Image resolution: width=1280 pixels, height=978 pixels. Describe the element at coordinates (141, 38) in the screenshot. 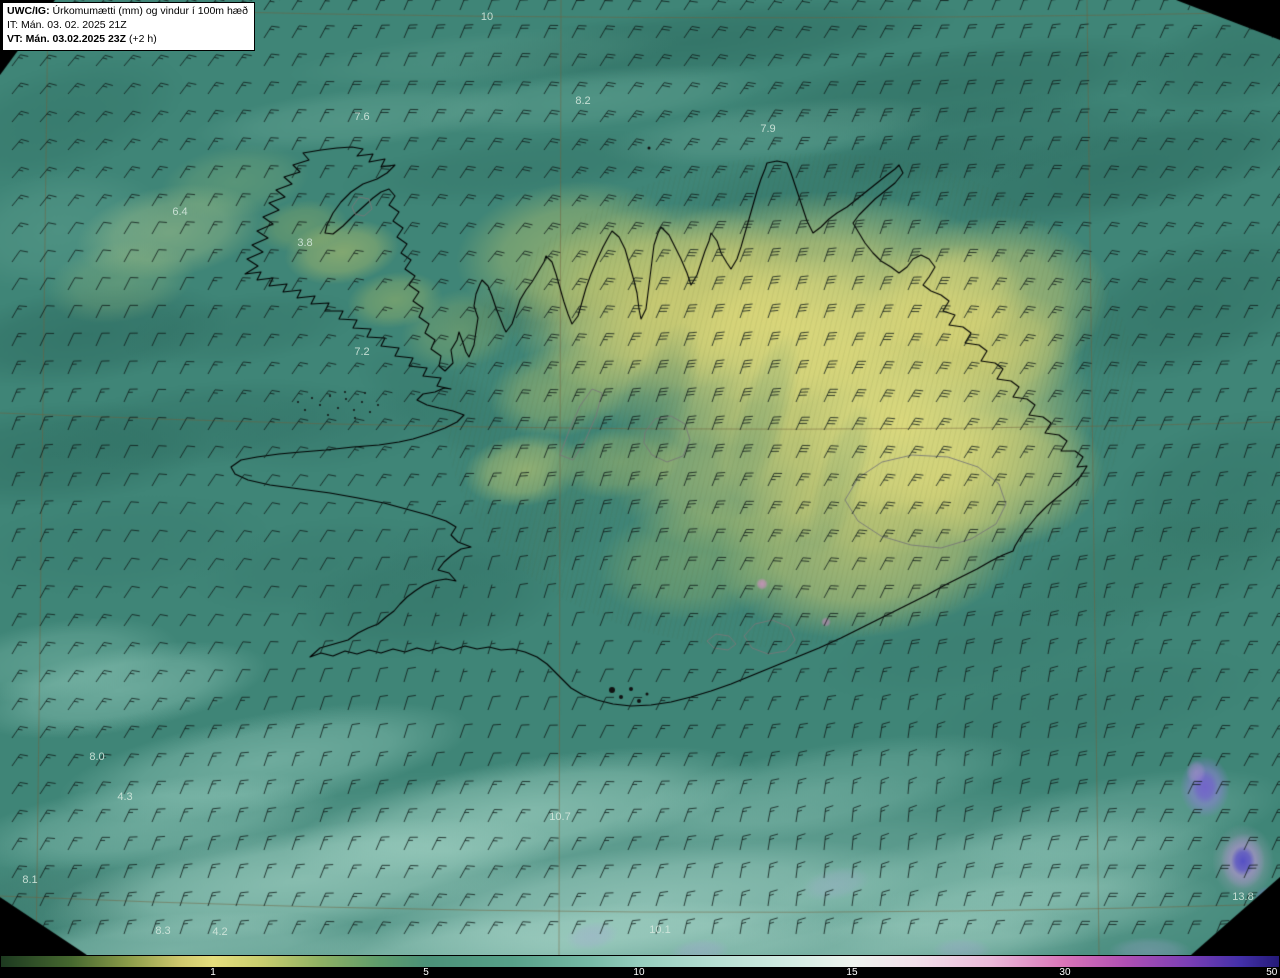

I see `valid-offset: (+2 h)` at that location.